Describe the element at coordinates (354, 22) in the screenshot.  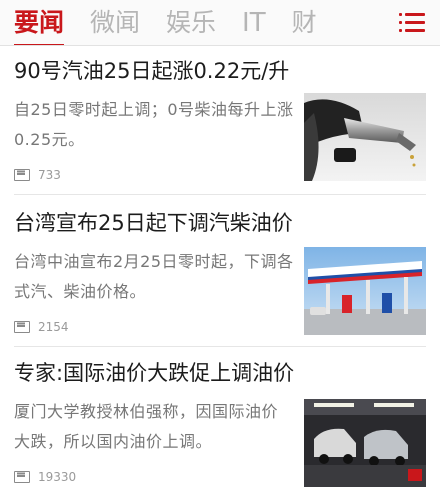
I see `tab-fade-overlay` at that location.